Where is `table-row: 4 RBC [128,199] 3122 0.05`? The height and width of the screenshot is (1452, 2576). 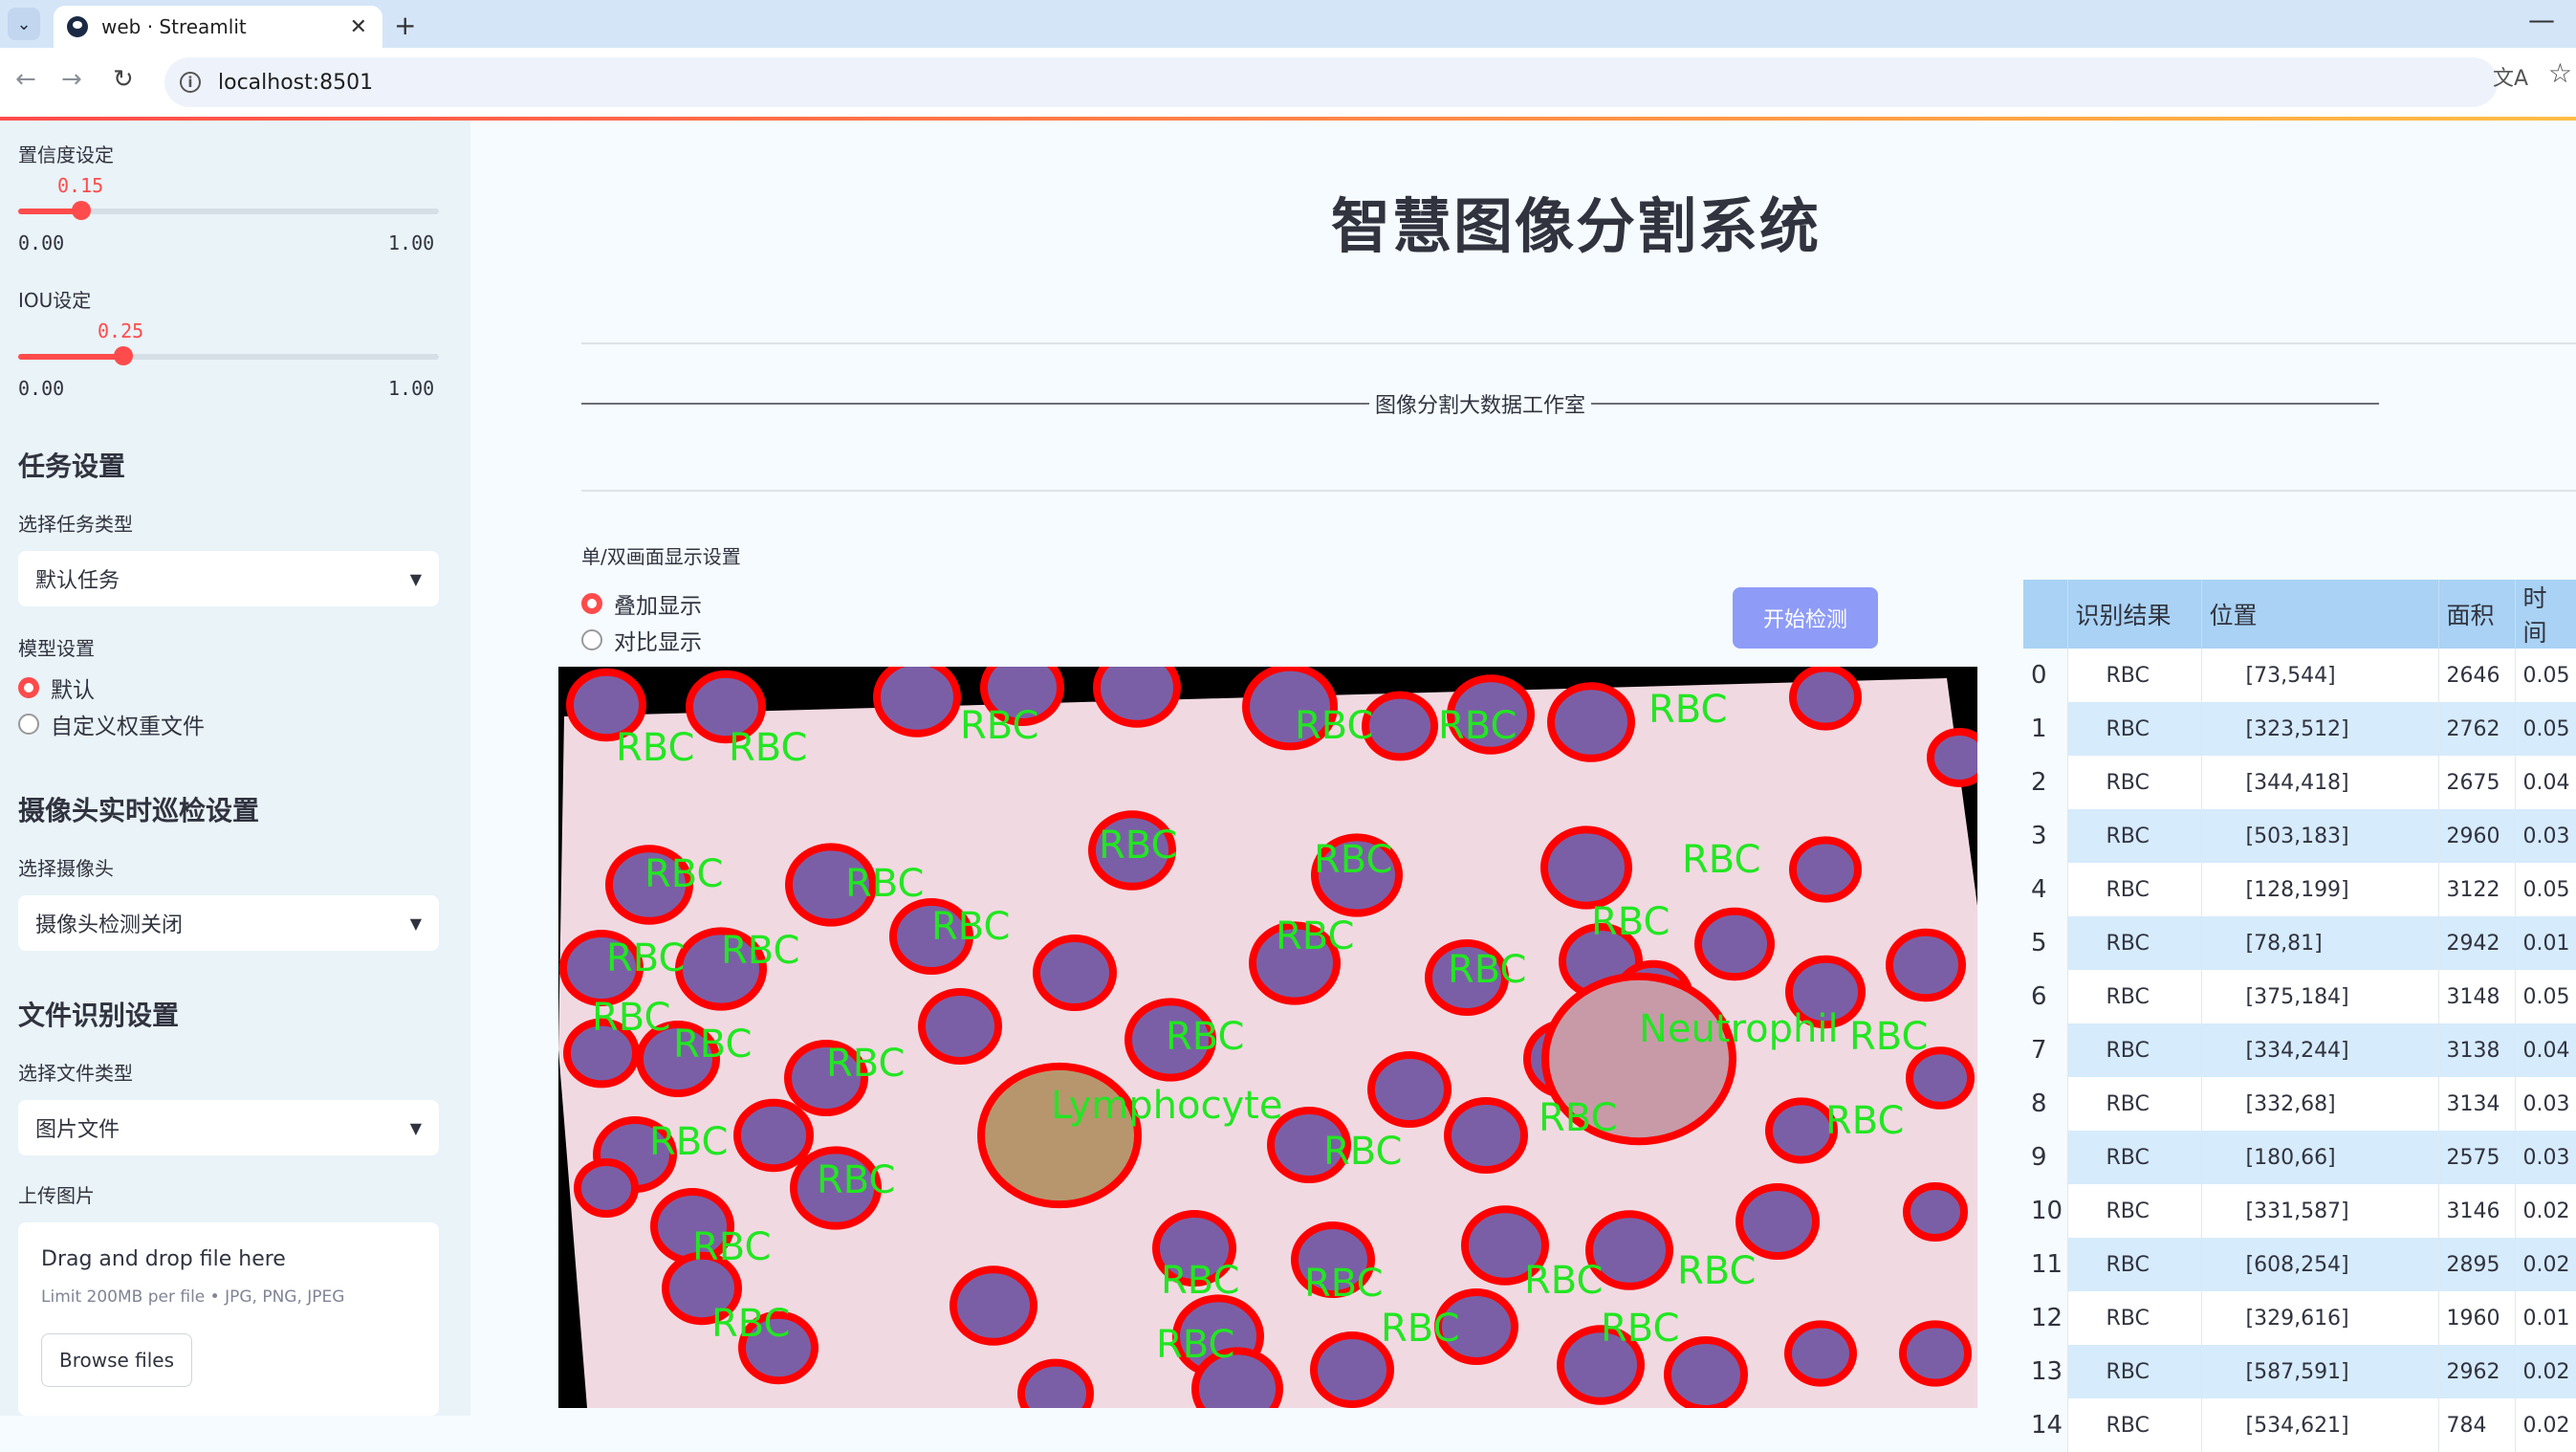 table-row: 4 RBC [128,199] 3122 0.05 is located at coordinates (2299, 889).